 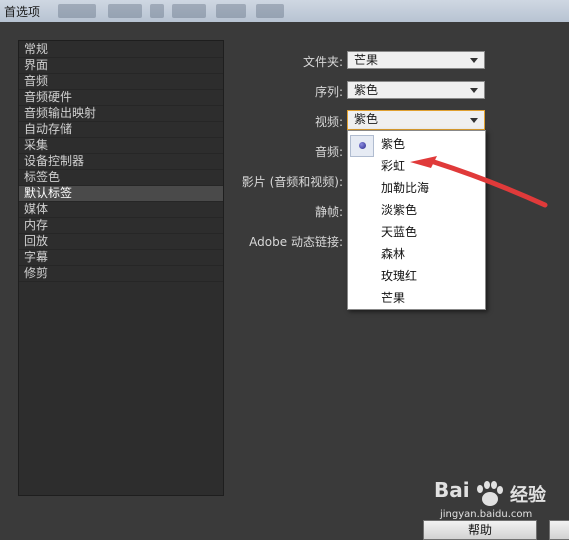 I want to click on help-button: 帮助, so click(x=480, y=530).